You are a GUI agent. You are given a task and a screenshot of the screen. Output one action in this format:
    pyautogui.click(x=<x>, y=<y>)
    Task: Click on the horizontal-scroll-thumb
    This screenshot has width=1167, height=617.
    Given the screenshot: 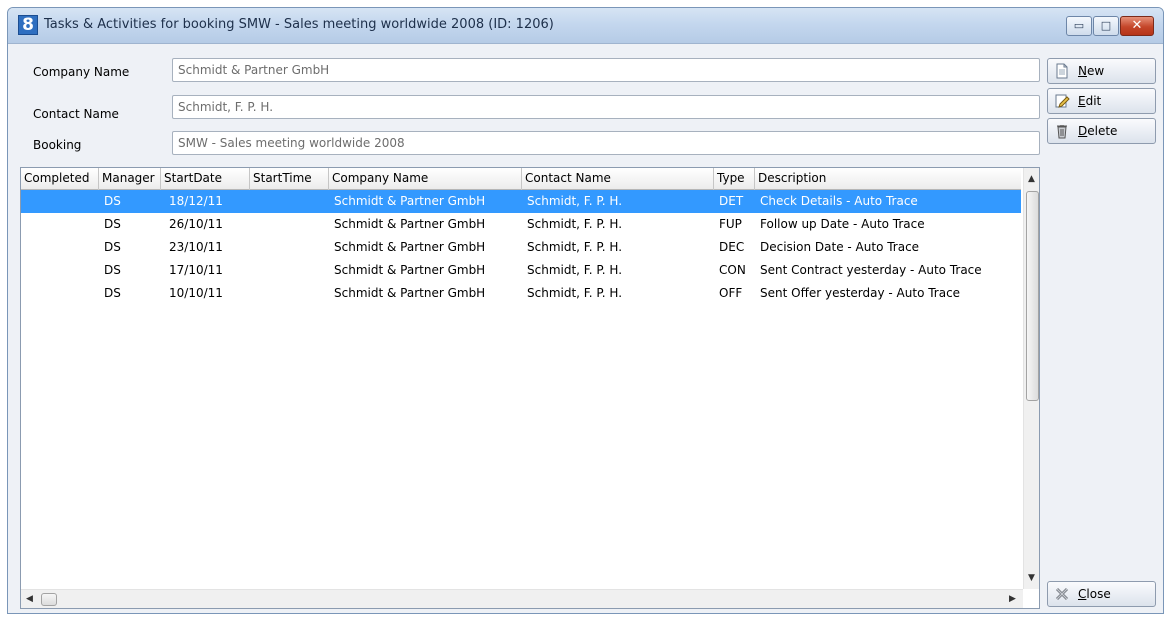 What is the action you would take?
    pyautogui.click(x=49, y=599)
    